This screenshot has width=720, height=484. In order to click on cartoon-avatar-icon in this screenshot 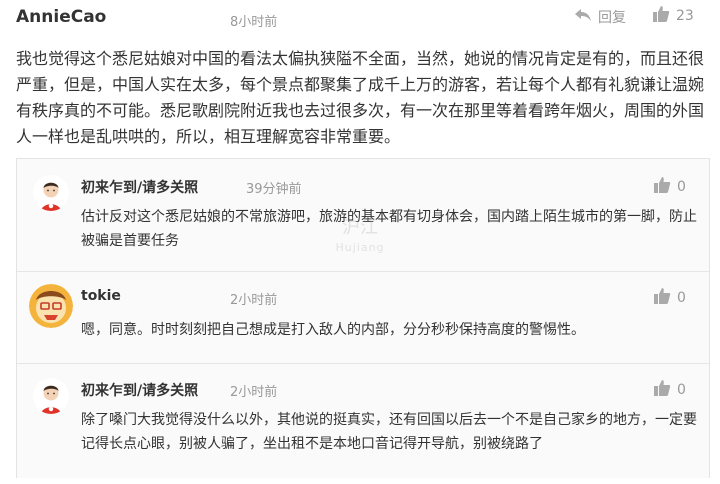, I will do `click(51, 306)`.